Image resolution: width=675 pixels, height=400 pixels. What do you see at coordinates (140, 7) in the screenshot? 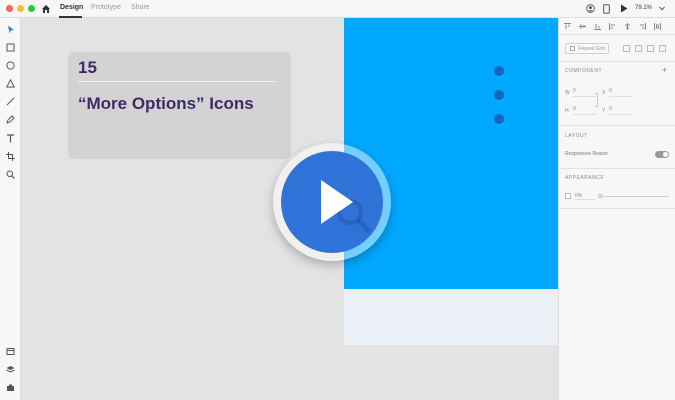
I see `tab-share: Share` at bounding box center [140, 7].